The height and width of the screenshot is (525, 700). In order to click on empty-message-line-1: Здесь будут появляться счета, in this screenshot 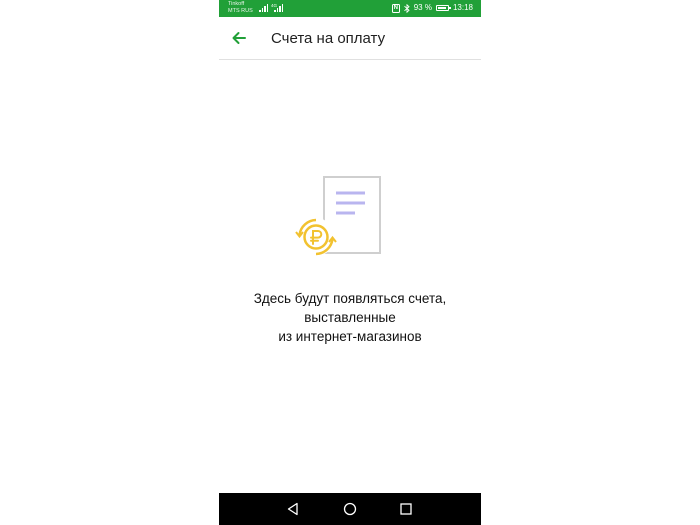, I will do `click(350, 298)`.